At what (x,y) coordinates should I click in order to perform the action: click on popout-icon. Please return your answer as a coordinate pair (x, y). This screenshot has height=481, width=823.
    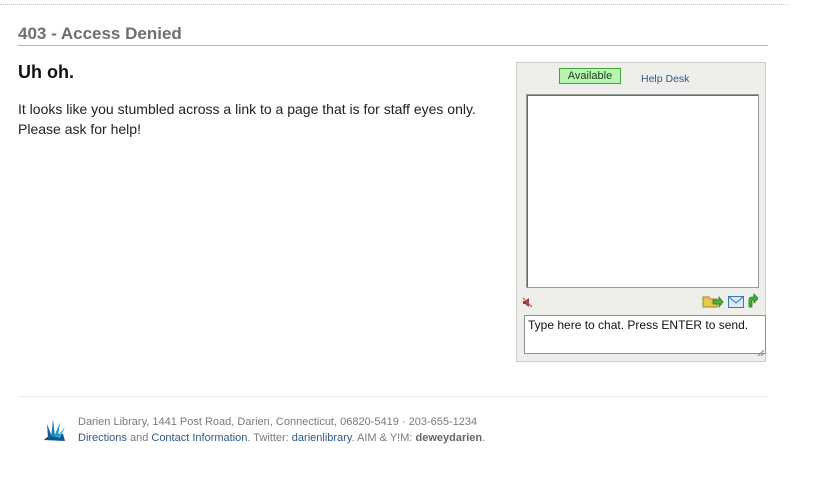
    Looking at the image, I should click on (752, 302).